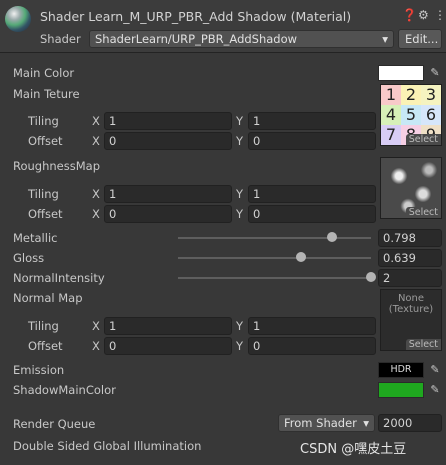 This screenshot has width=446, height=465. Describe the element at coordinates (312, 326) in the screenshot. I see `normal-tiling-y-field: 1` at that location.